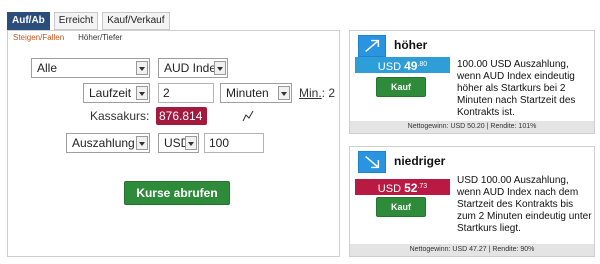  I want to click on min-duration-label: Min.: 2, so click(317, 93).